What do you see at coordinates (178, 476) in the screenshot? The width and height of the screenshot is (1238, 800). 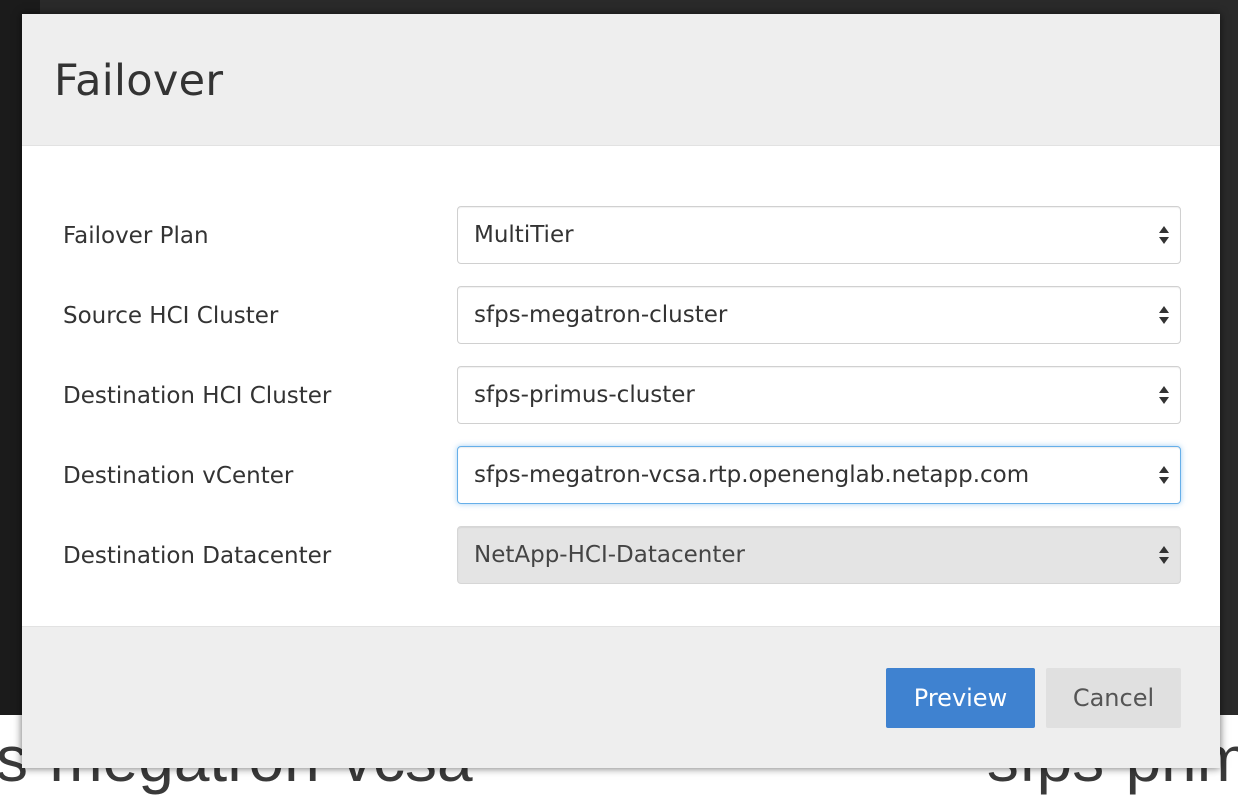 I see `destination-vcenter-label: Destination vCenter` at bounding box center [178, 476].